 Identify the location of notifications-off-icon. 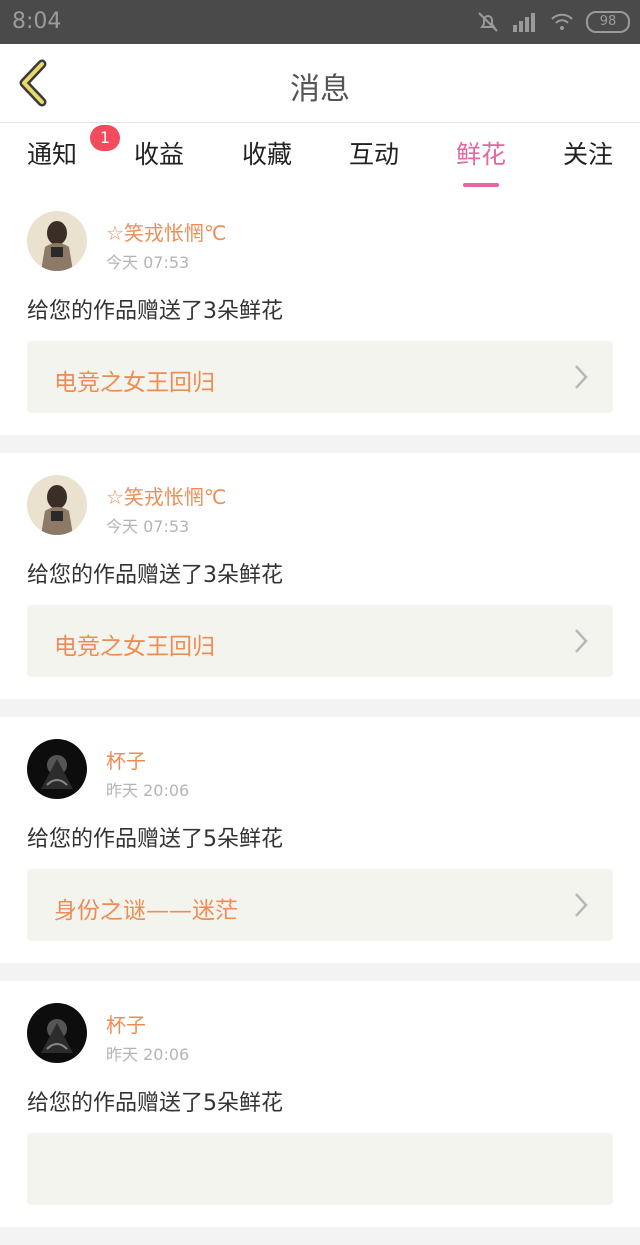
(488, 22).